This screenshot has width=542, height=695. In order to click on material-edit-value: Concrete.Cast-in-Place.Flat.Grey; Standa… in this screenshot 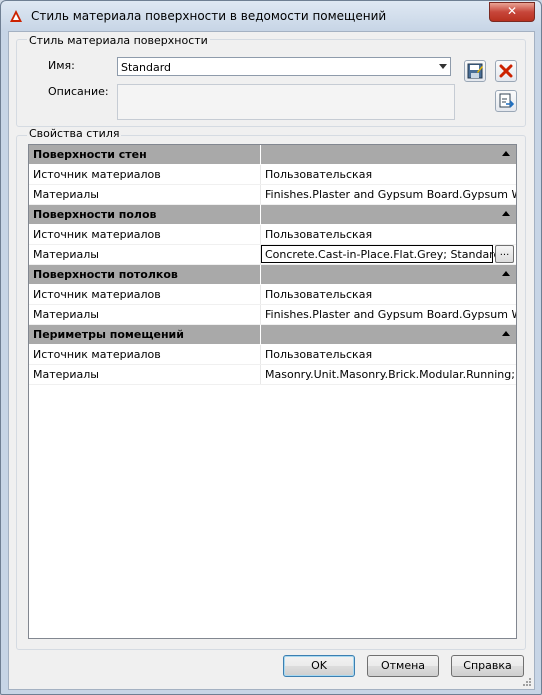, I will do `click(383, 254)`.